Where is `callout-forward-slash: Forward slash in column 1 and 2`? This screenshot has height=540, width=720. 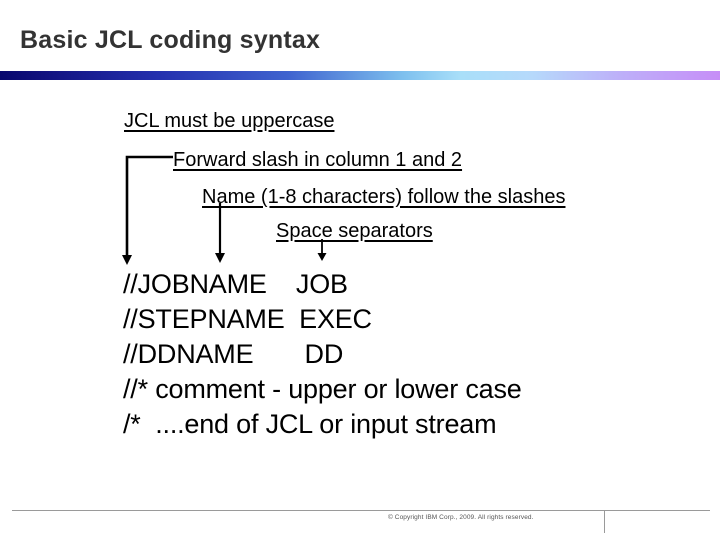
callout-forward-slash: Forward slash in column 1 and 2 is located at coordinates (318, 160).